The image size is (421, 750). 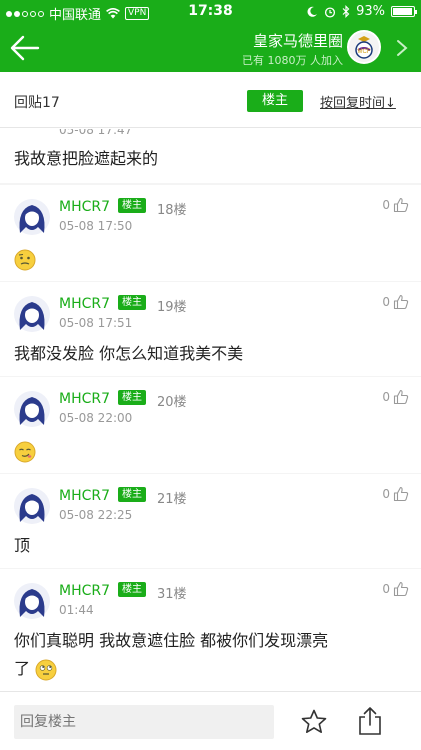 I want to click on reply-count: 回贴17, so click(x=37, y=103).